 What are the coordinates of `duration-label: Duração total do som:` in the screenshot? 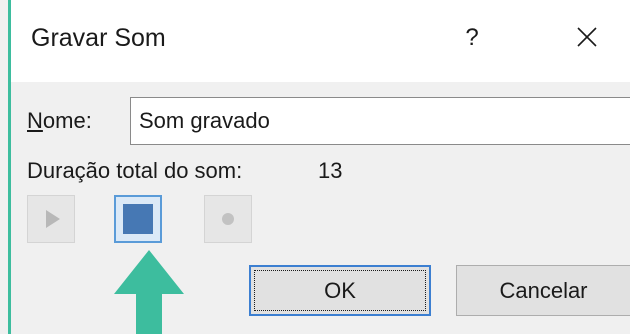 It's located at (135, 170).